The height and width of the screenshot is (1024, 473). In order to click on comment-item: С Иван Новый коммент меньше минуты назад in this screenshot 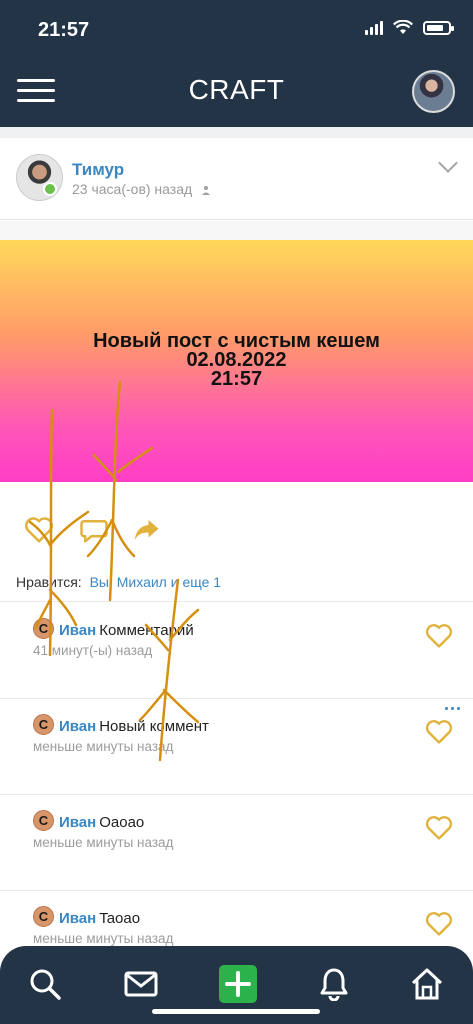, I will do `click(236, 747)`.